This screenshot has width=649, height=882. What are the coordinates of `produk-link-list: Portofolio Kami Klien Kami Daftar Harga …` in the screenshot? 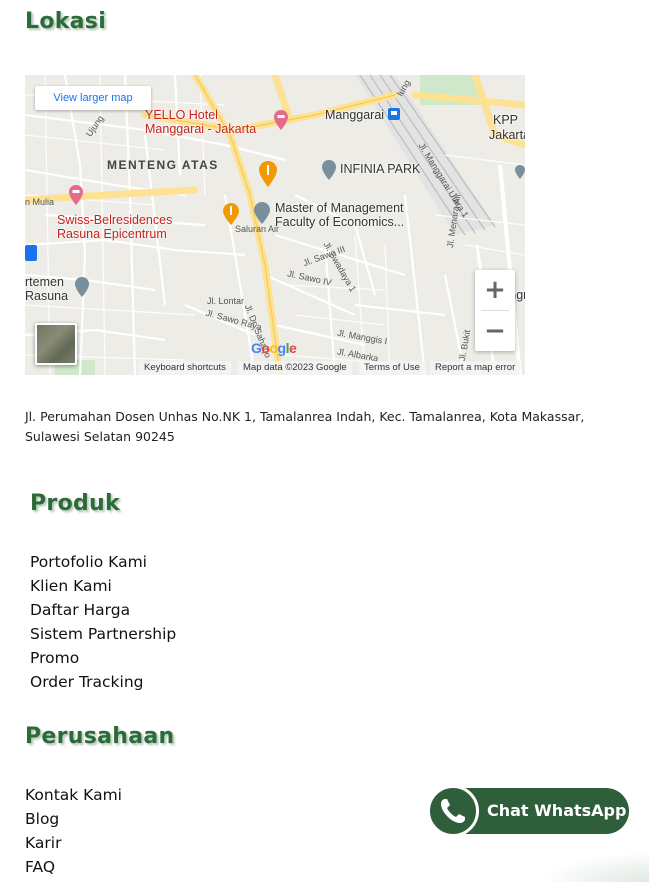 It's located at (103, 622).